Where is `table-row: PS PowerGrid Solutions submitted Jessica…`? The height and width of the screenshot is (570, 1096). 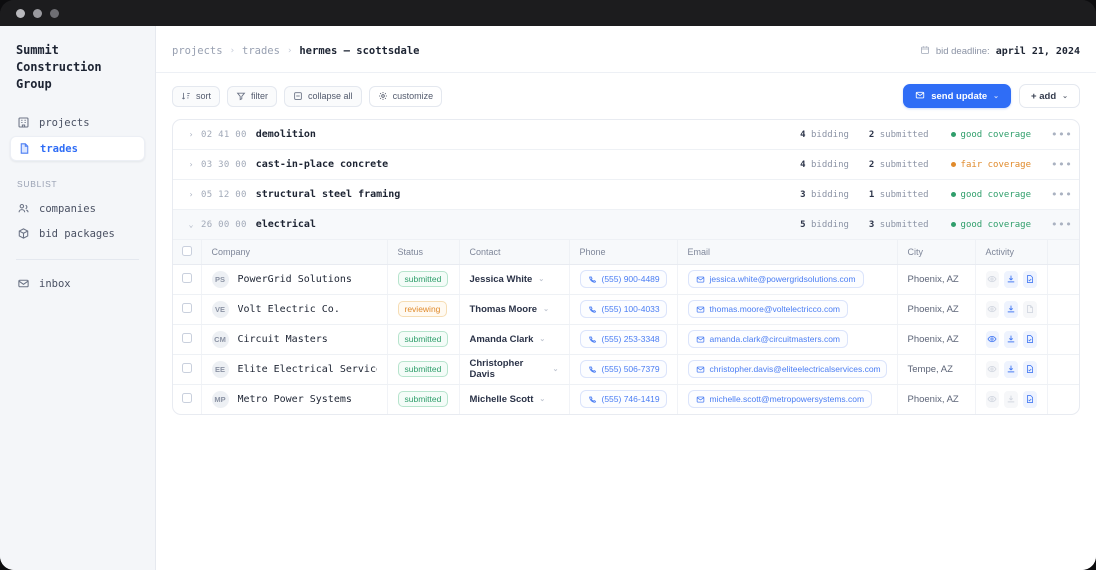 table-row: PS PowerGrid Solutions submitted Jessica… is located at coordinates (626, 279).